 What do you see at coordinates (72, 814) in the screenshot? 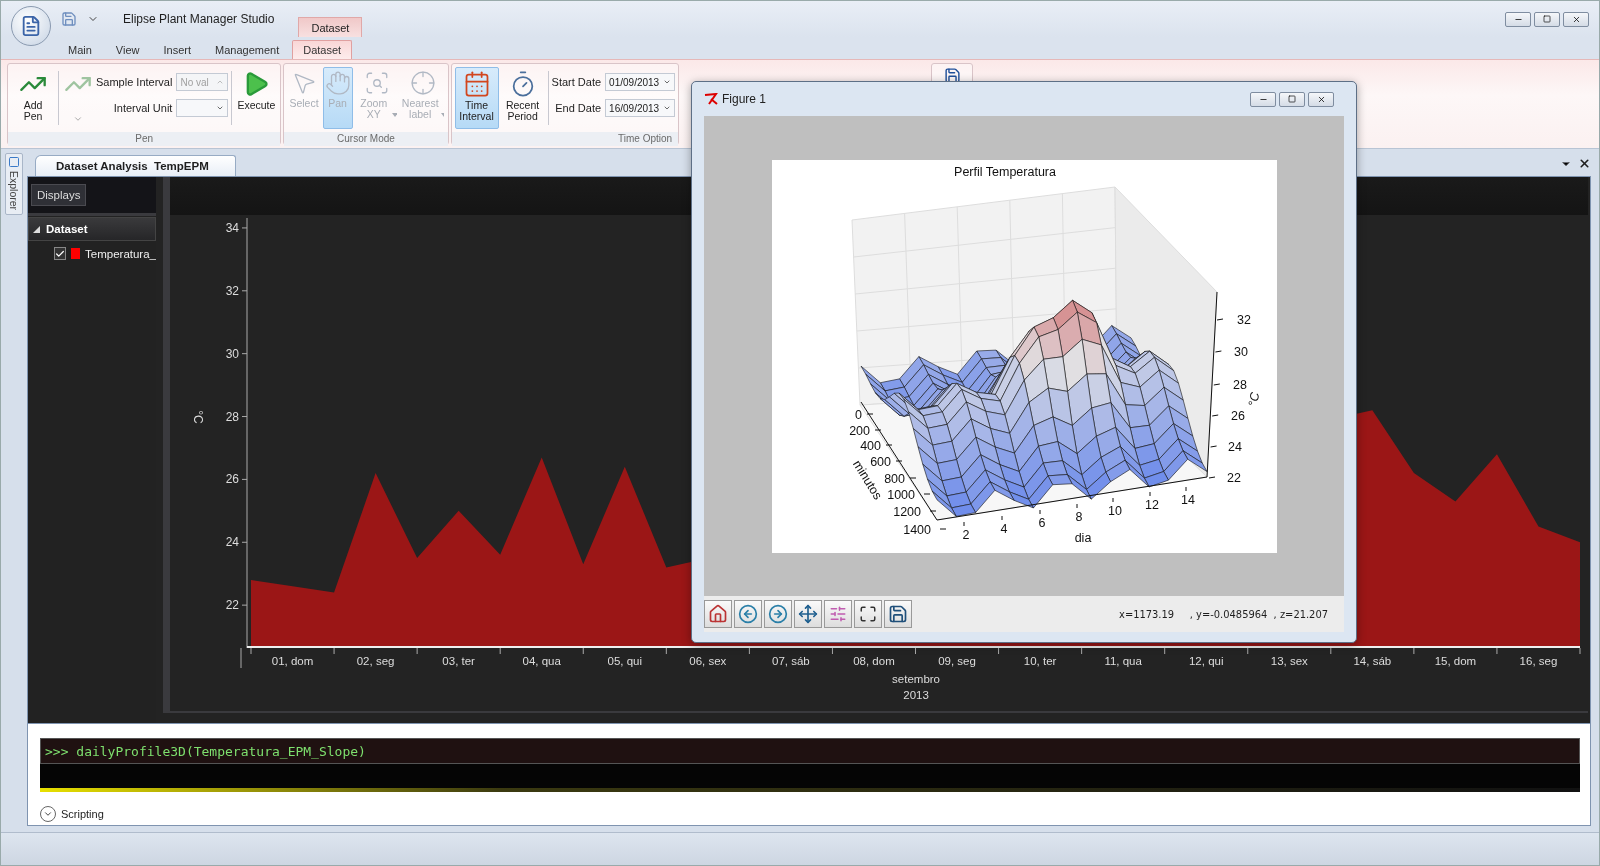
I see `scripting-expander: Scripting` at bounding box center [72, 814].